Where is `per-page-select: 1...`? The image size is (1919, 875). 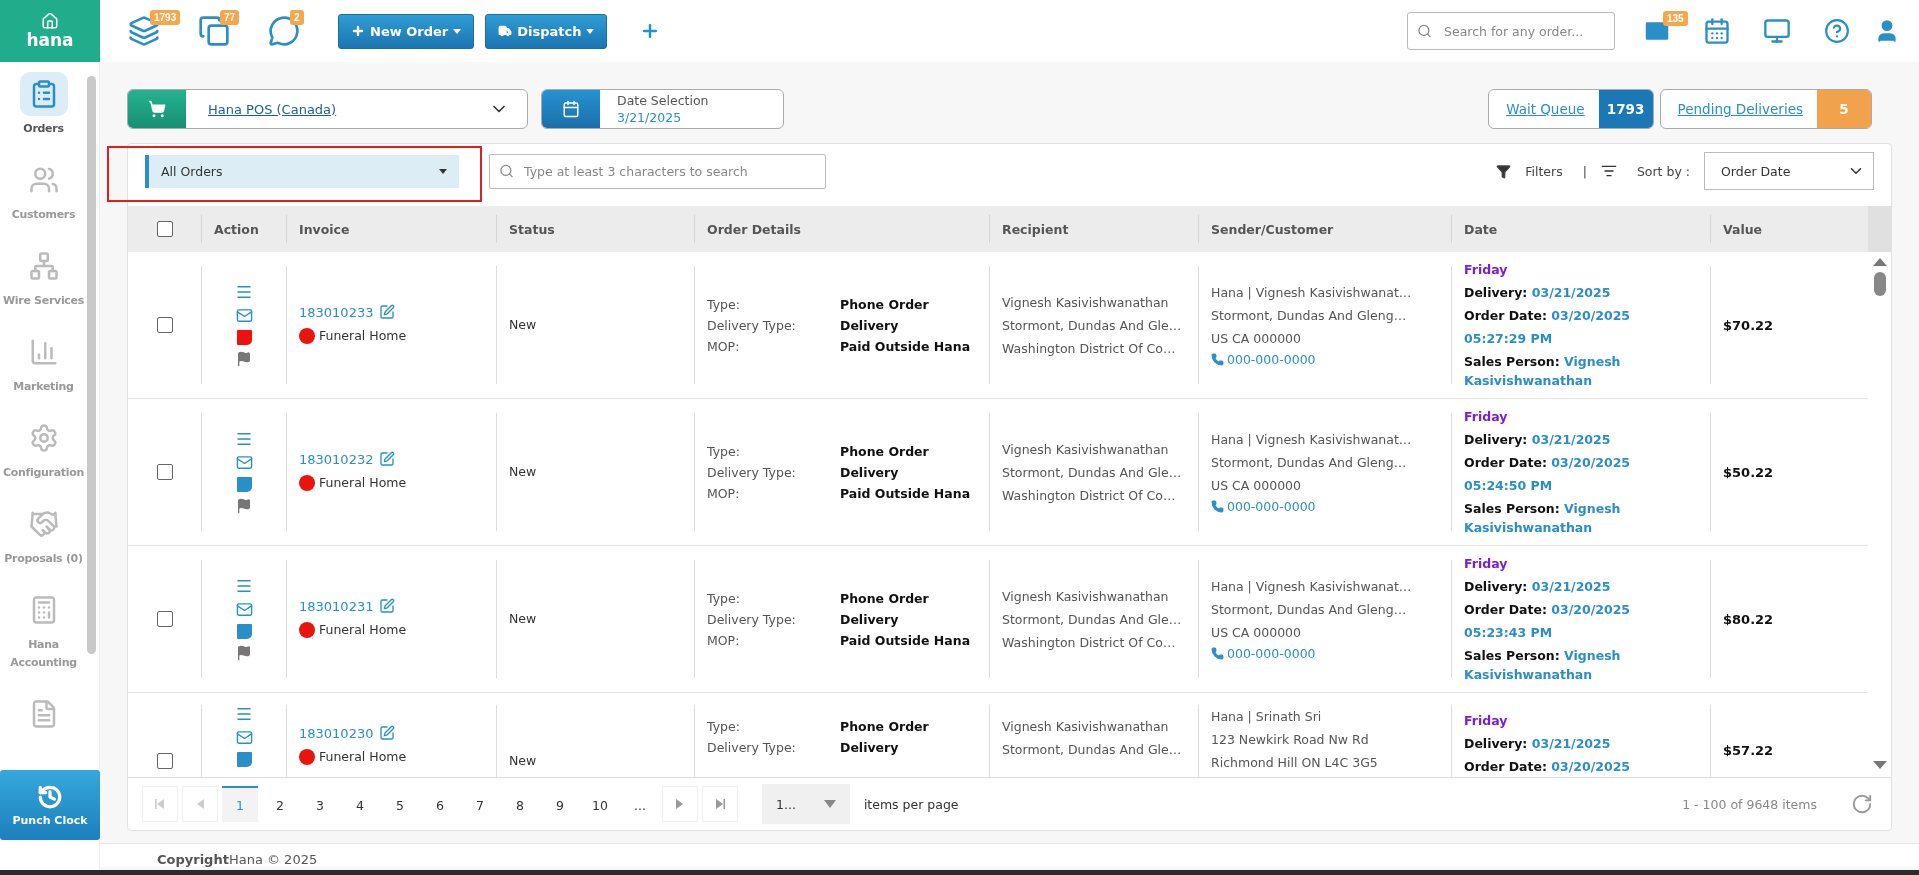 per-page-select: 1... is located at coordinates (806, 804).